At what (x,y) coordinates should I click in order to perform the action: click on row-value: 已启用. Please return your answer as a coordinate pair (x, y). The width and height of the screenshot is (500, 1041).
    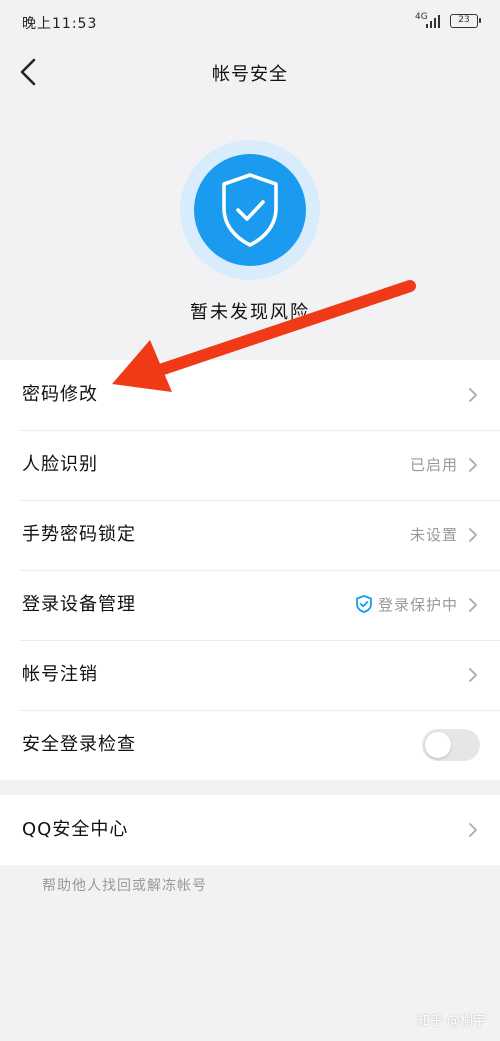
    Looking at the image, I should click on (433, 465).